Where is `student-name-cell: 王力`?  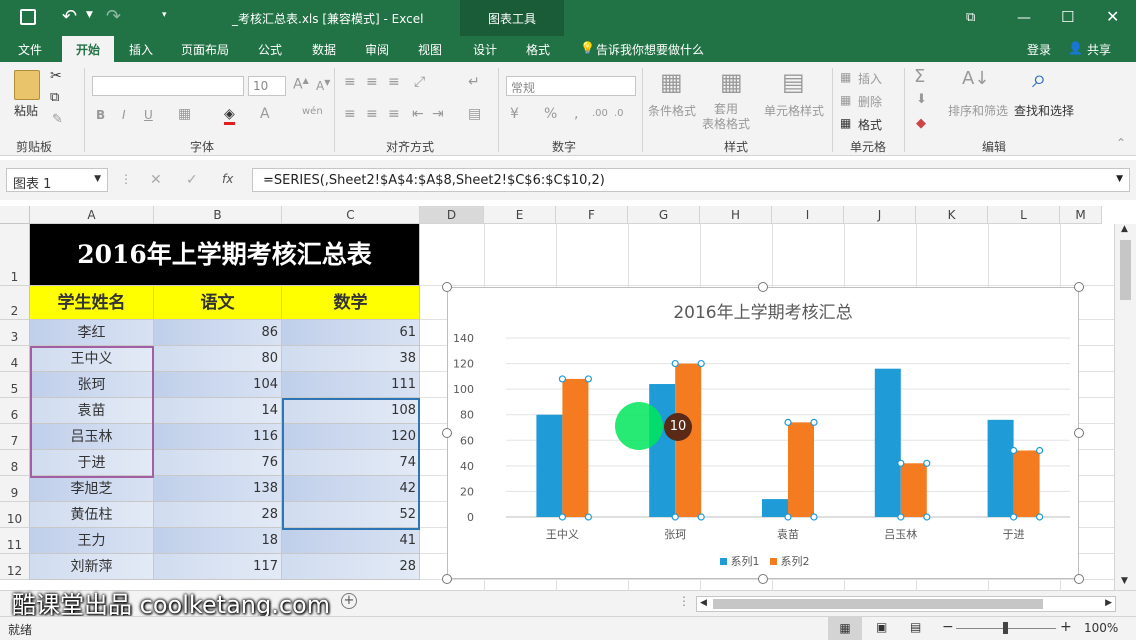 student-name-cell: 王力 is located at coordinates (92, 541).